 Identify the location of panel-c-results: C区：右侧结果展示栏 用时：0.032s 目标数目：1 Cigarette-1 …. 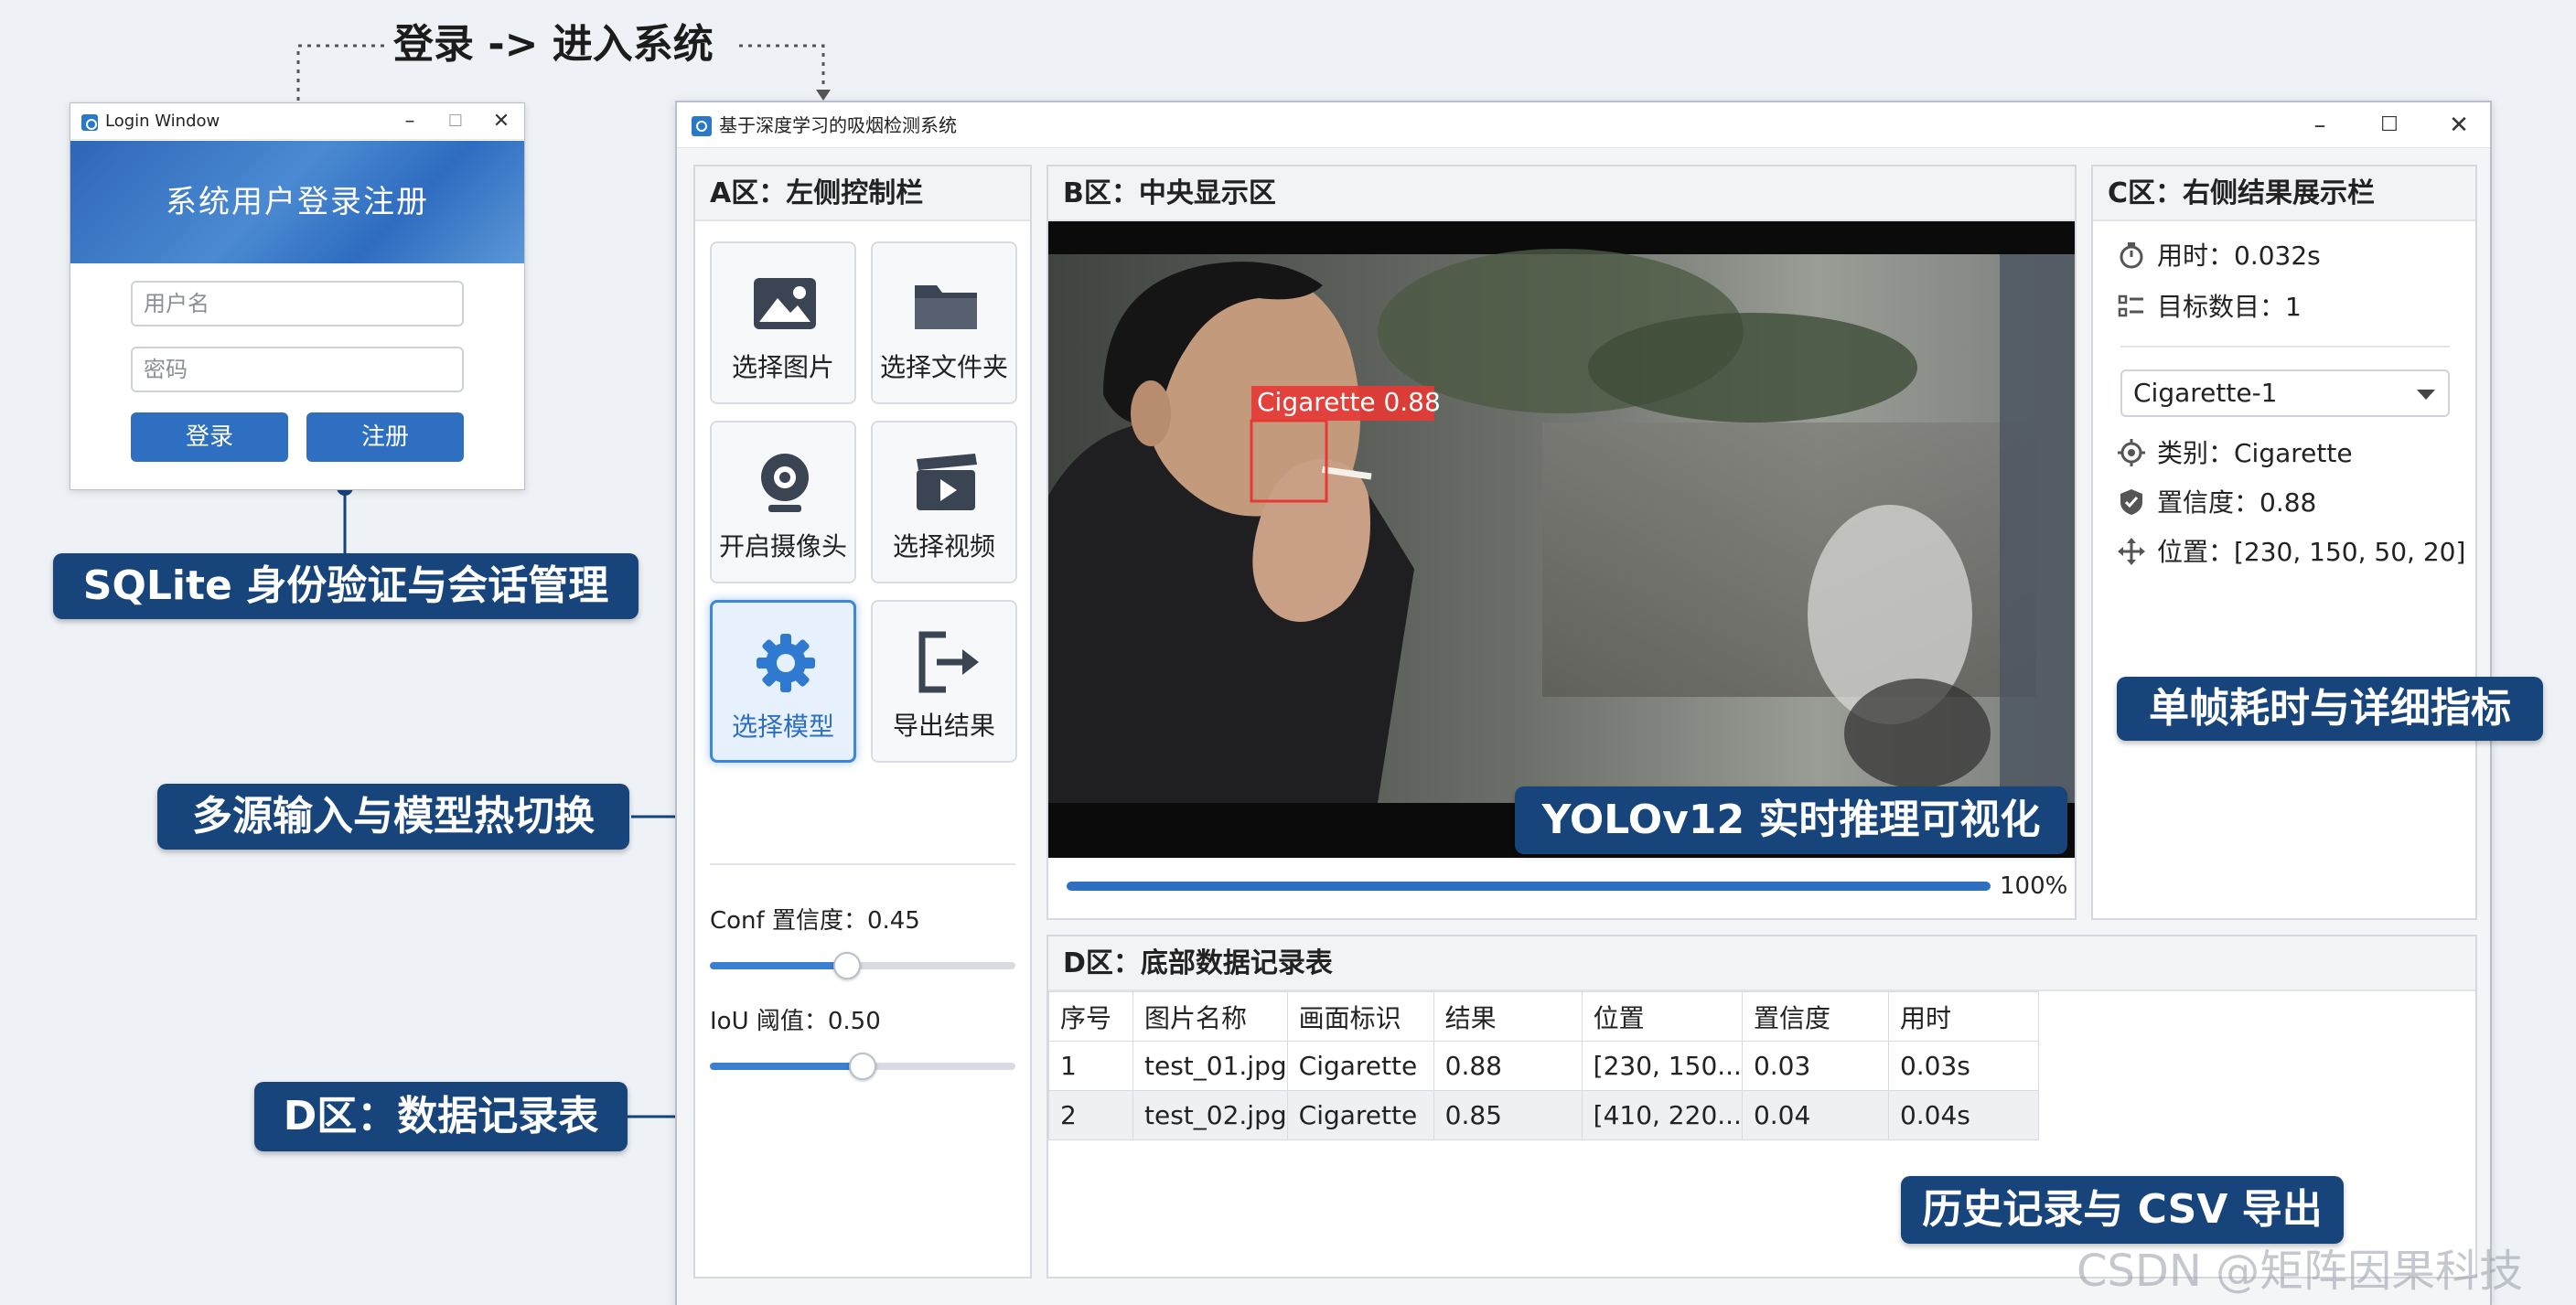
(2284, 542).